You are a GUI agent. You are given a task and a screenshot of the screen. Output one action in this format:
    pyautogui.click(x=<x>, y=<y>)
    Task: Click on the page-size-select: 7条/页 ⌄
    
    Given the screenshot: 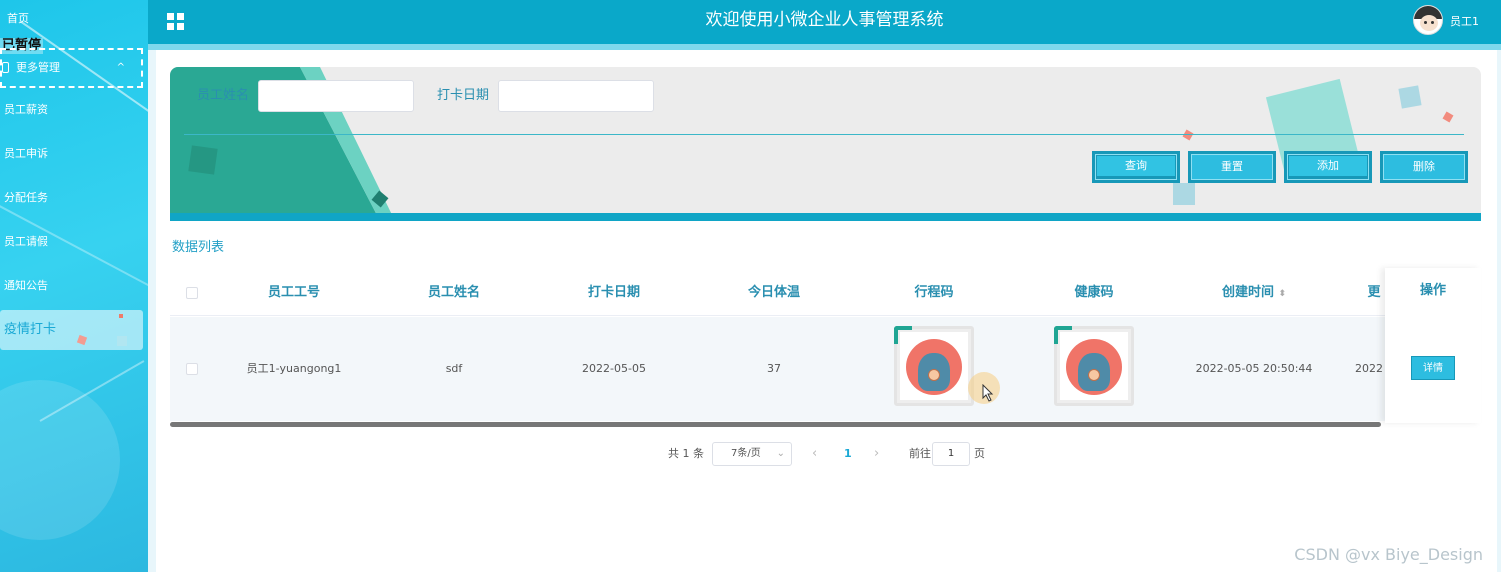 What is the action you would take?
    pyautogui.click(x=752, y=454)
    